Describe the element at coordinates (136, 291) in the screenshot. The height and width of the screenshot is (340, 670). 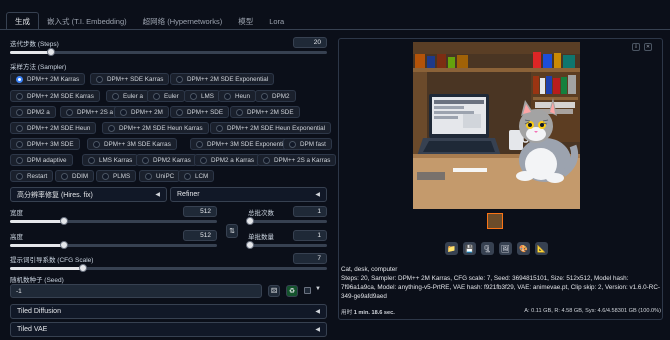
I see `seed-input: -1` at that location.